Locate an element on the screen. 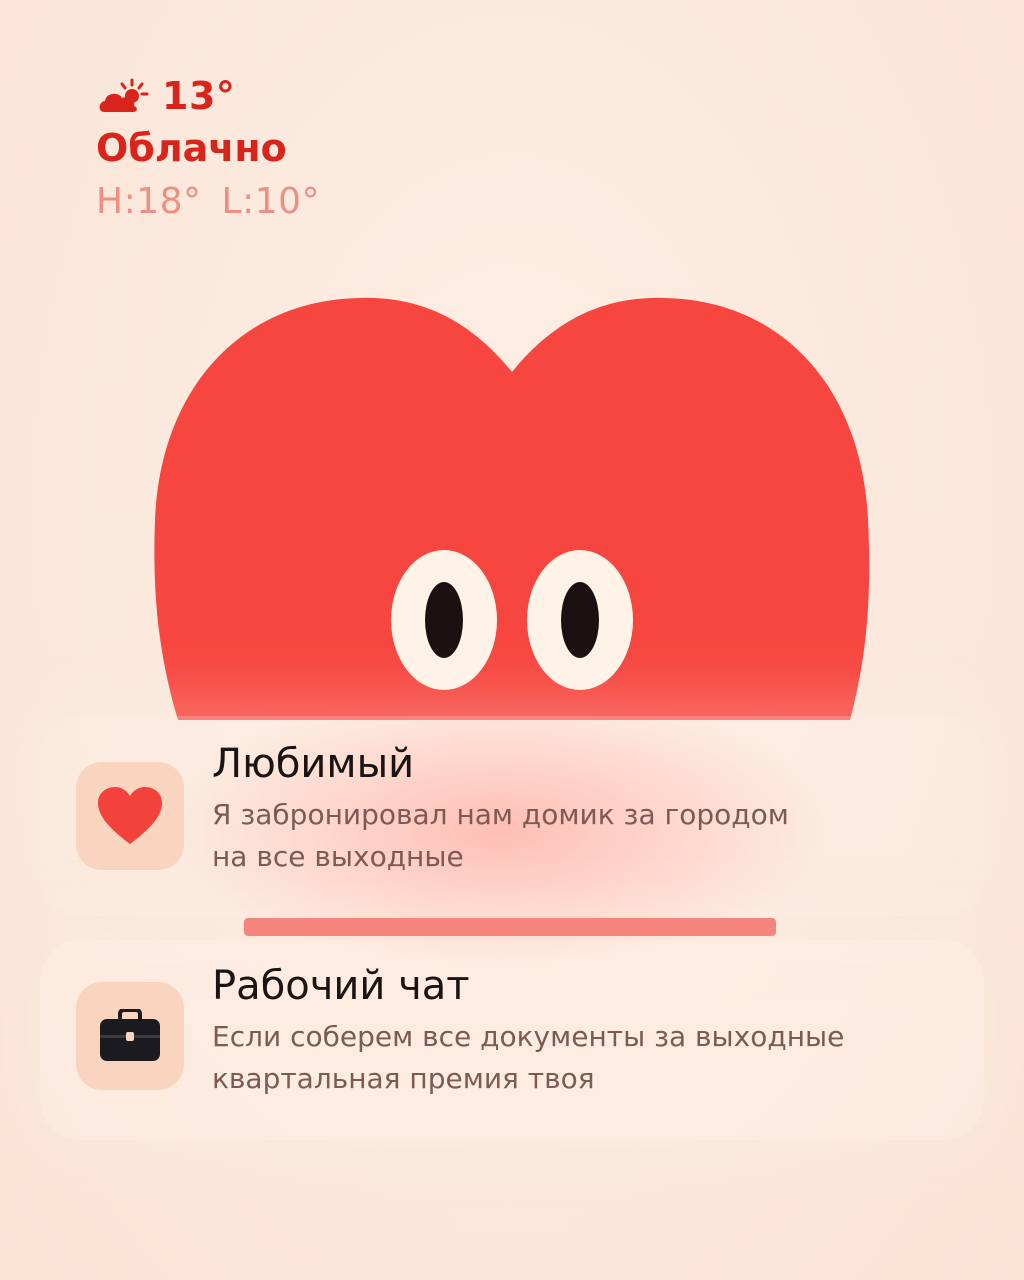 Image resolution: width=1024 pixels, height=1280 pixels. weather-condition: Облачно is located at coordinates (191, 148).